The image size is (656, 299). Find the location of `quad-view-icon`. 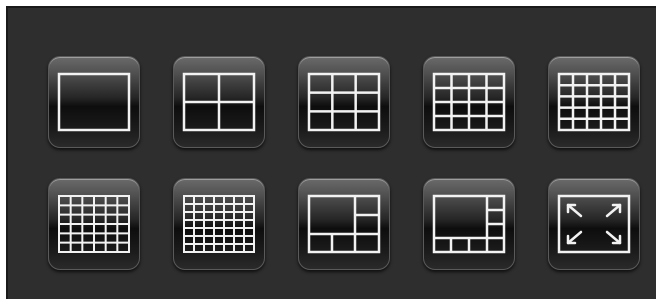

quad-view-icon is located at coordinates (219, 102).